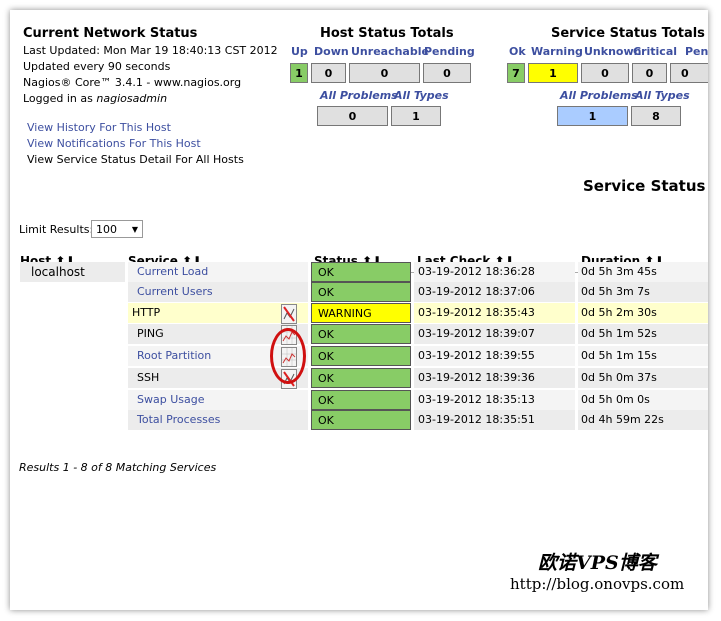  Describe the element at coordinates (643, 292) in the screenshot. I see `duration: 0d 5h 3m 7s` at that location.